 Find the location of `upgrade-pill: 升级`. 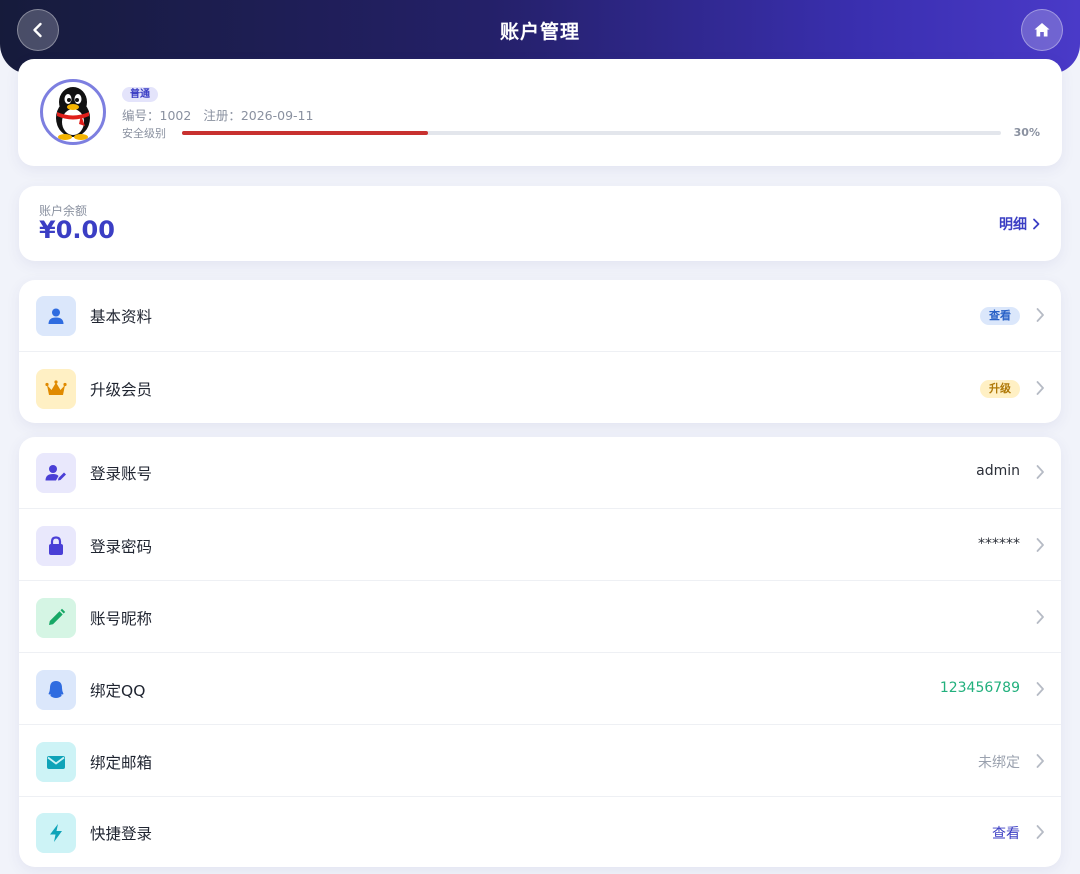

upgrade-pill: 升级 is located at coordinates (1000, 389).